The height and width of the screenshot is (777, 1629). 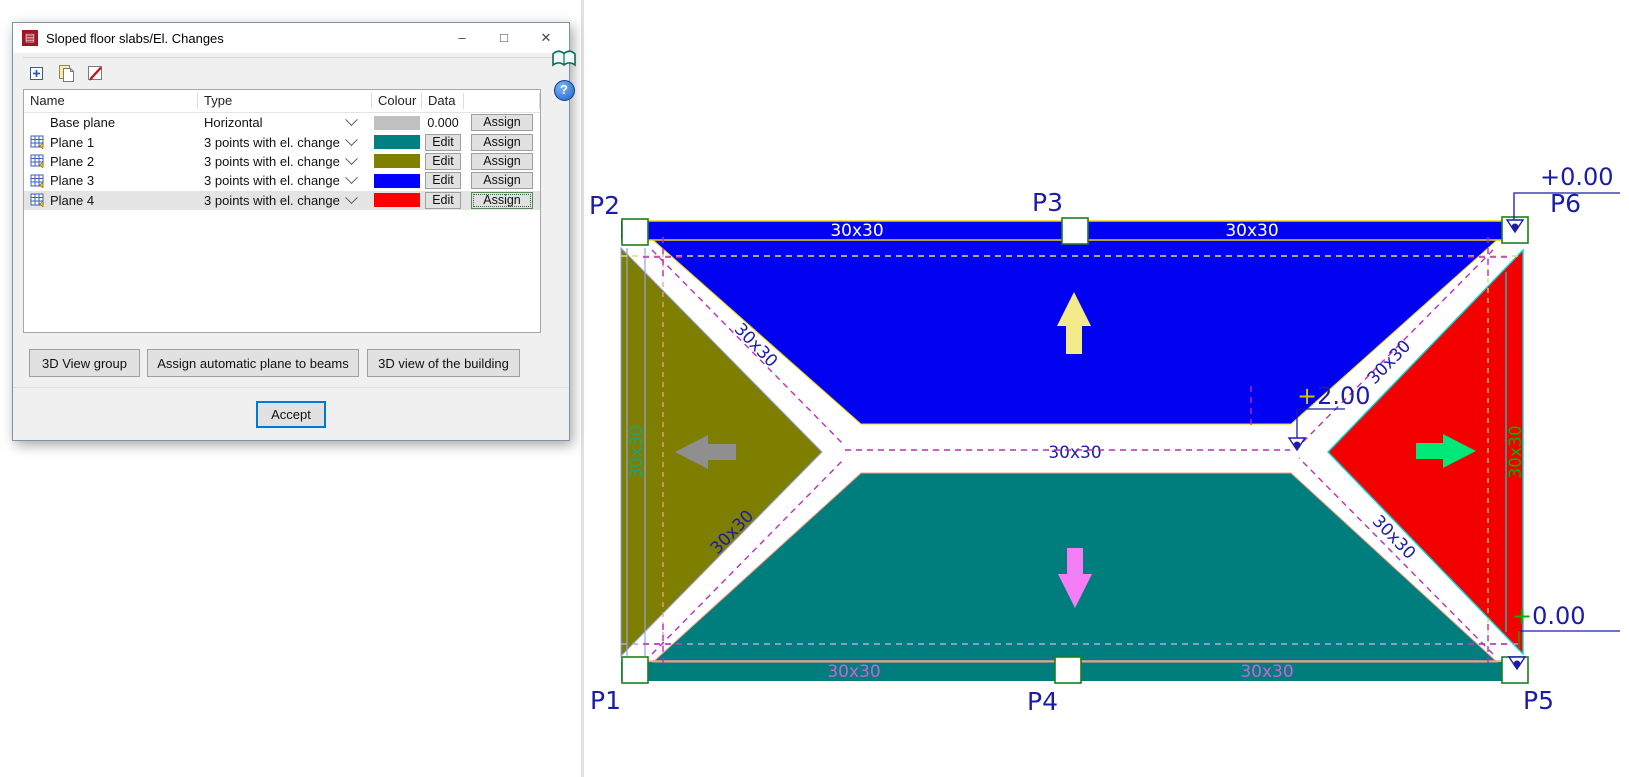 What do you see at coordinates (564, 61) in the screenshot?
I see `manual-book-icon` at bounding box center [564, 61].